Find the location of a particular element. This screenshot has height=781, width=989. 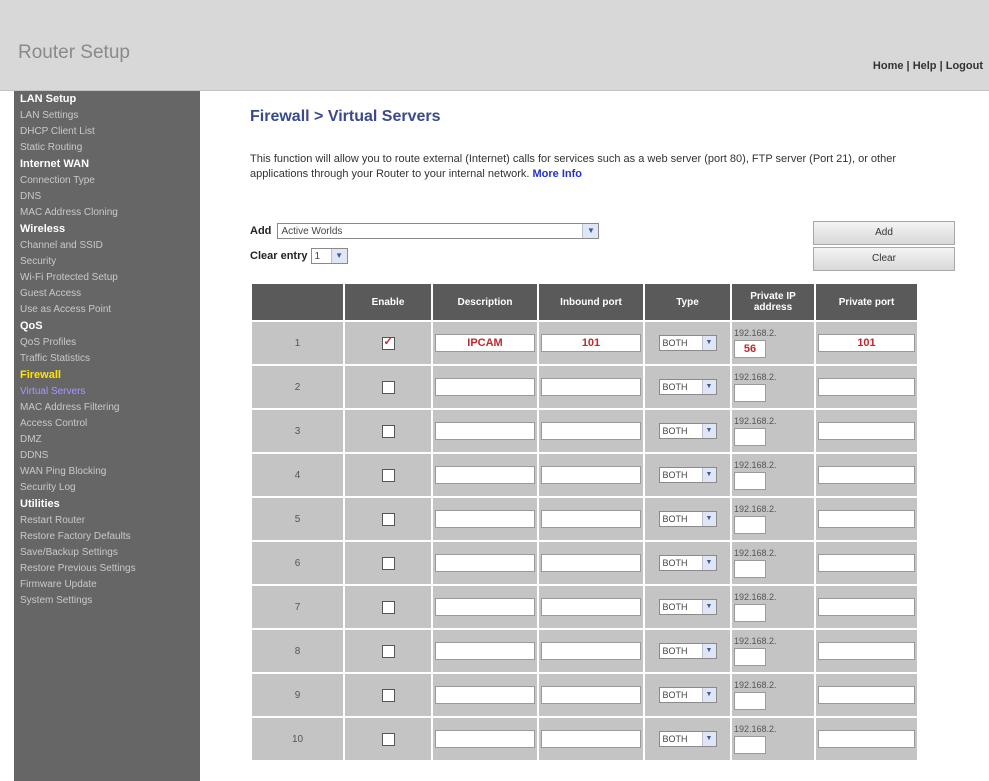

sidebar-item-traffic-statistics: Traffic Statistics is located at coordinates (107, 359).